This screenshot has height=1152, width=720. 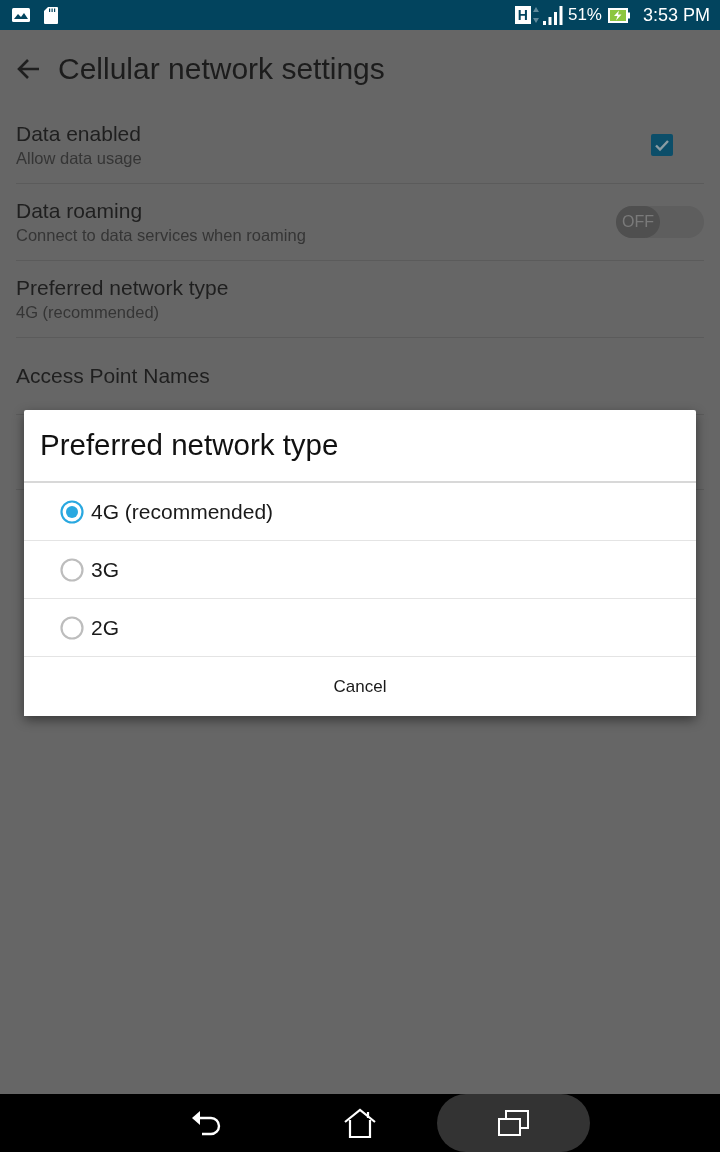 What do you see at coordinates (552, 15) in the screenshot?
I see `signal-icon` at bounding box center [552, 15].